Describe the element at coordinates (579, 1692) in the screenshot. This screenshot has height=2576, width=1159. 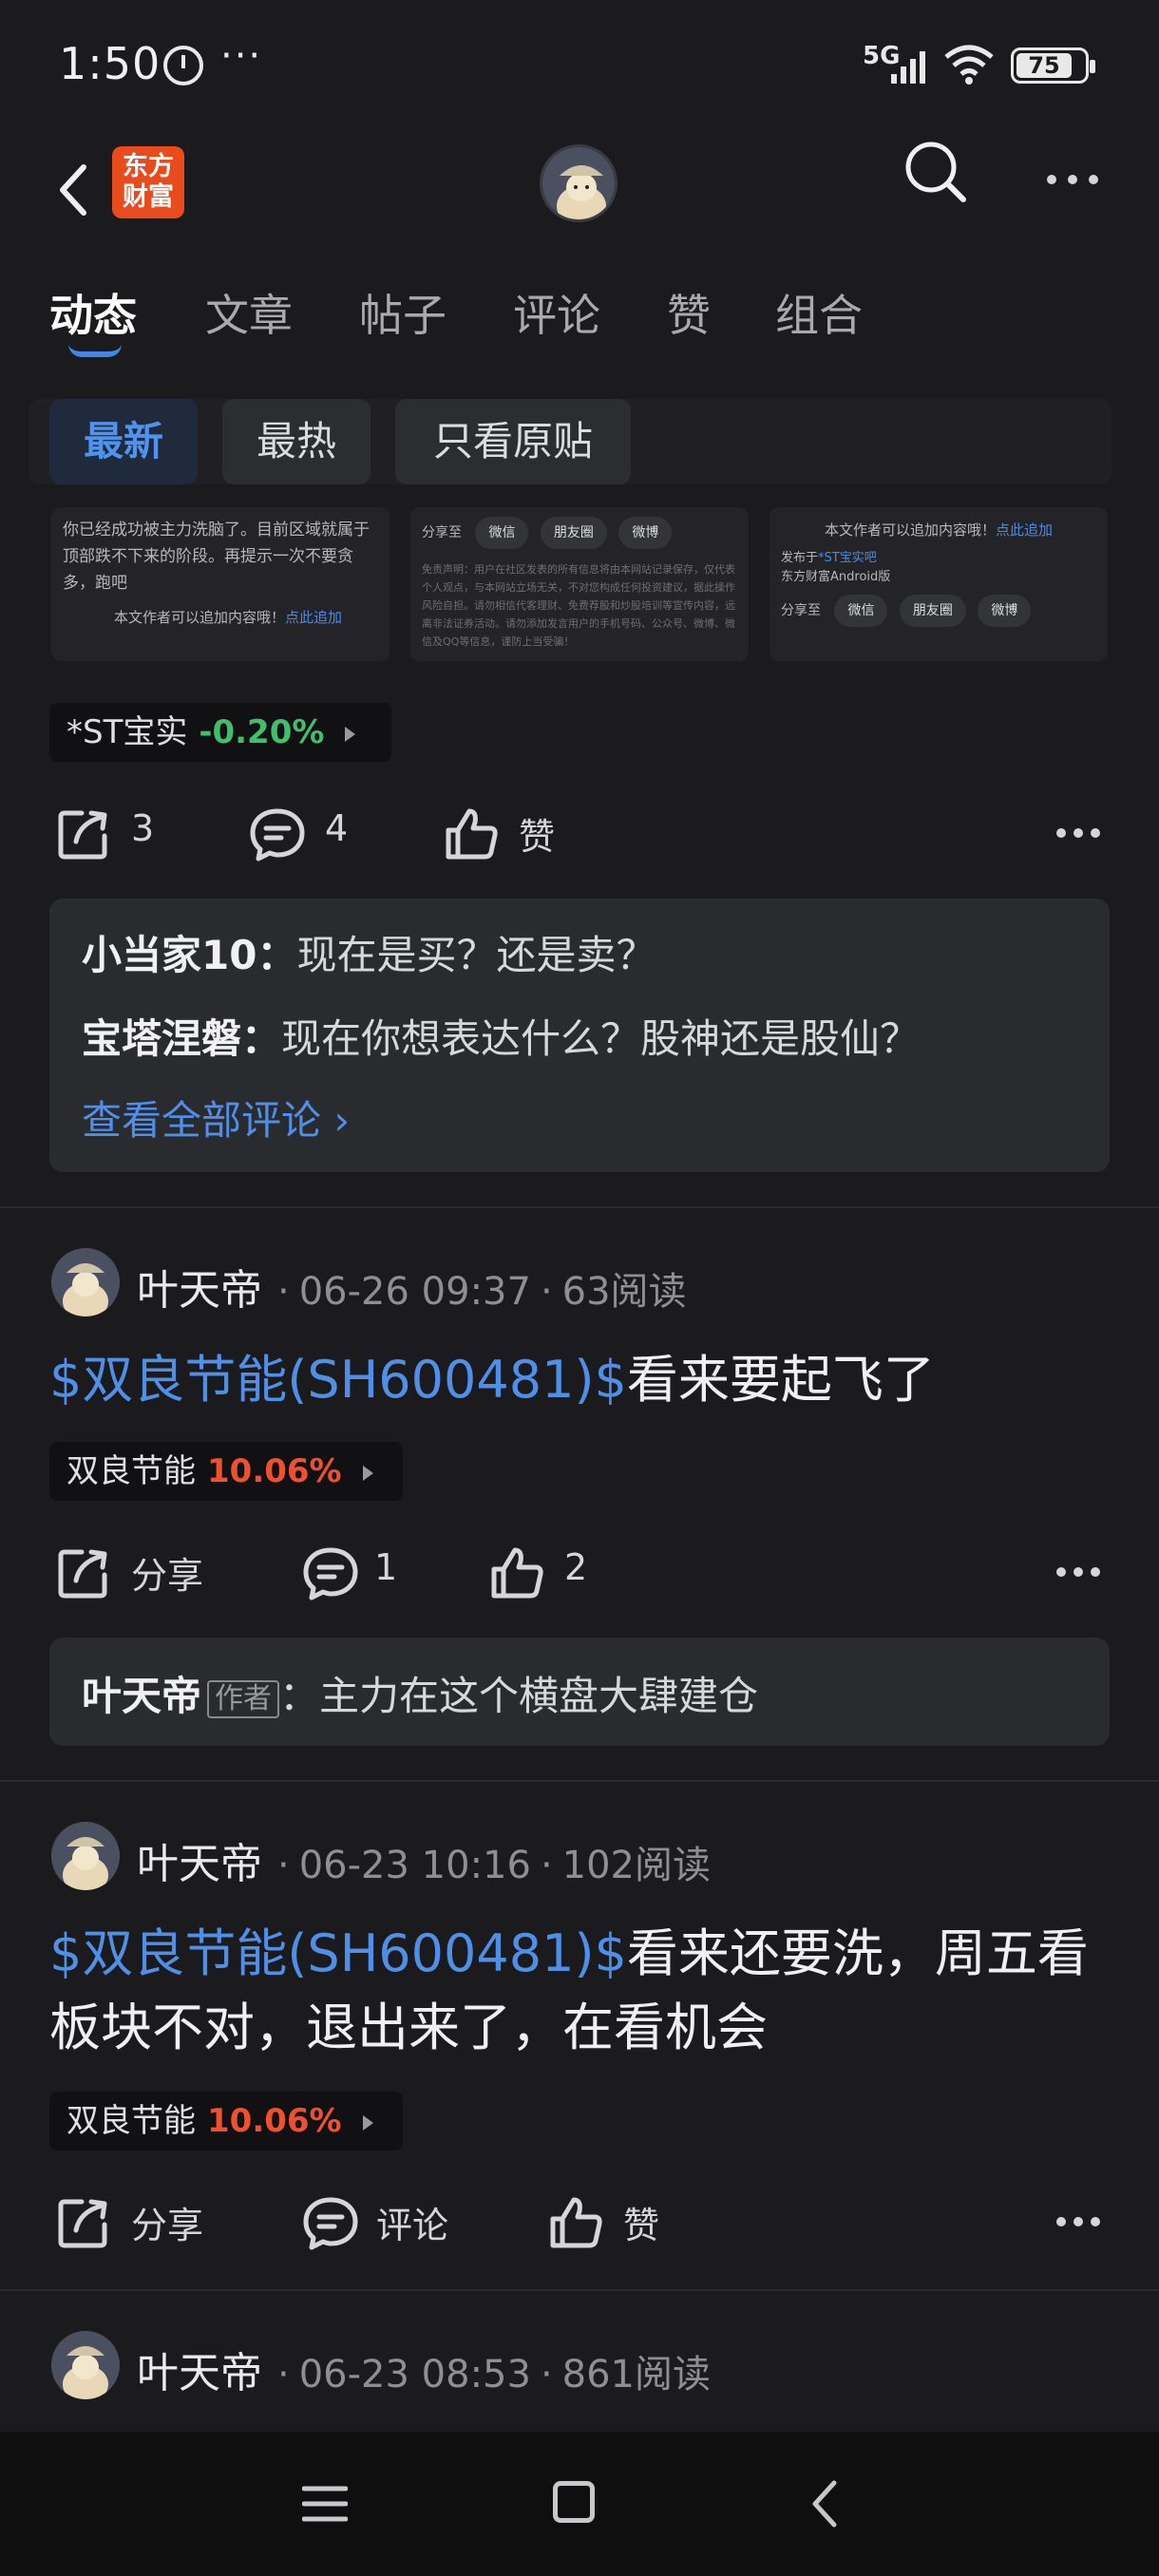
I see `comment-preview: 叶天帝 作者 ：主力在这个横盘大肆建仓` at that location.